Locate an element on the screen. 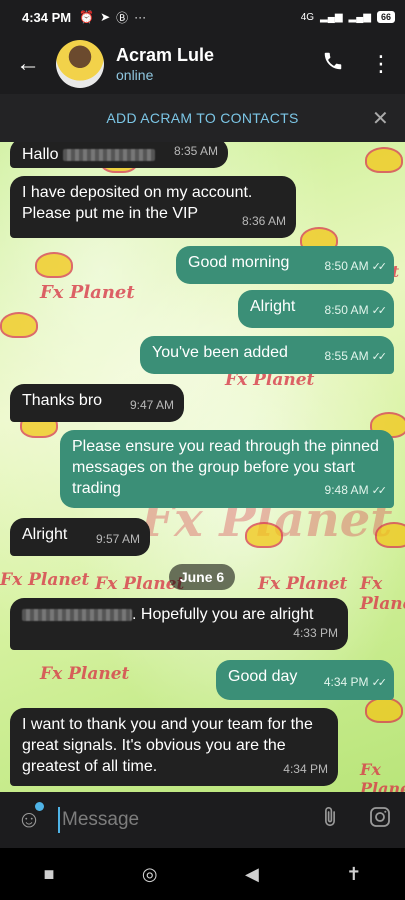  message-text: Good morning is located at coordinates (239, 262).